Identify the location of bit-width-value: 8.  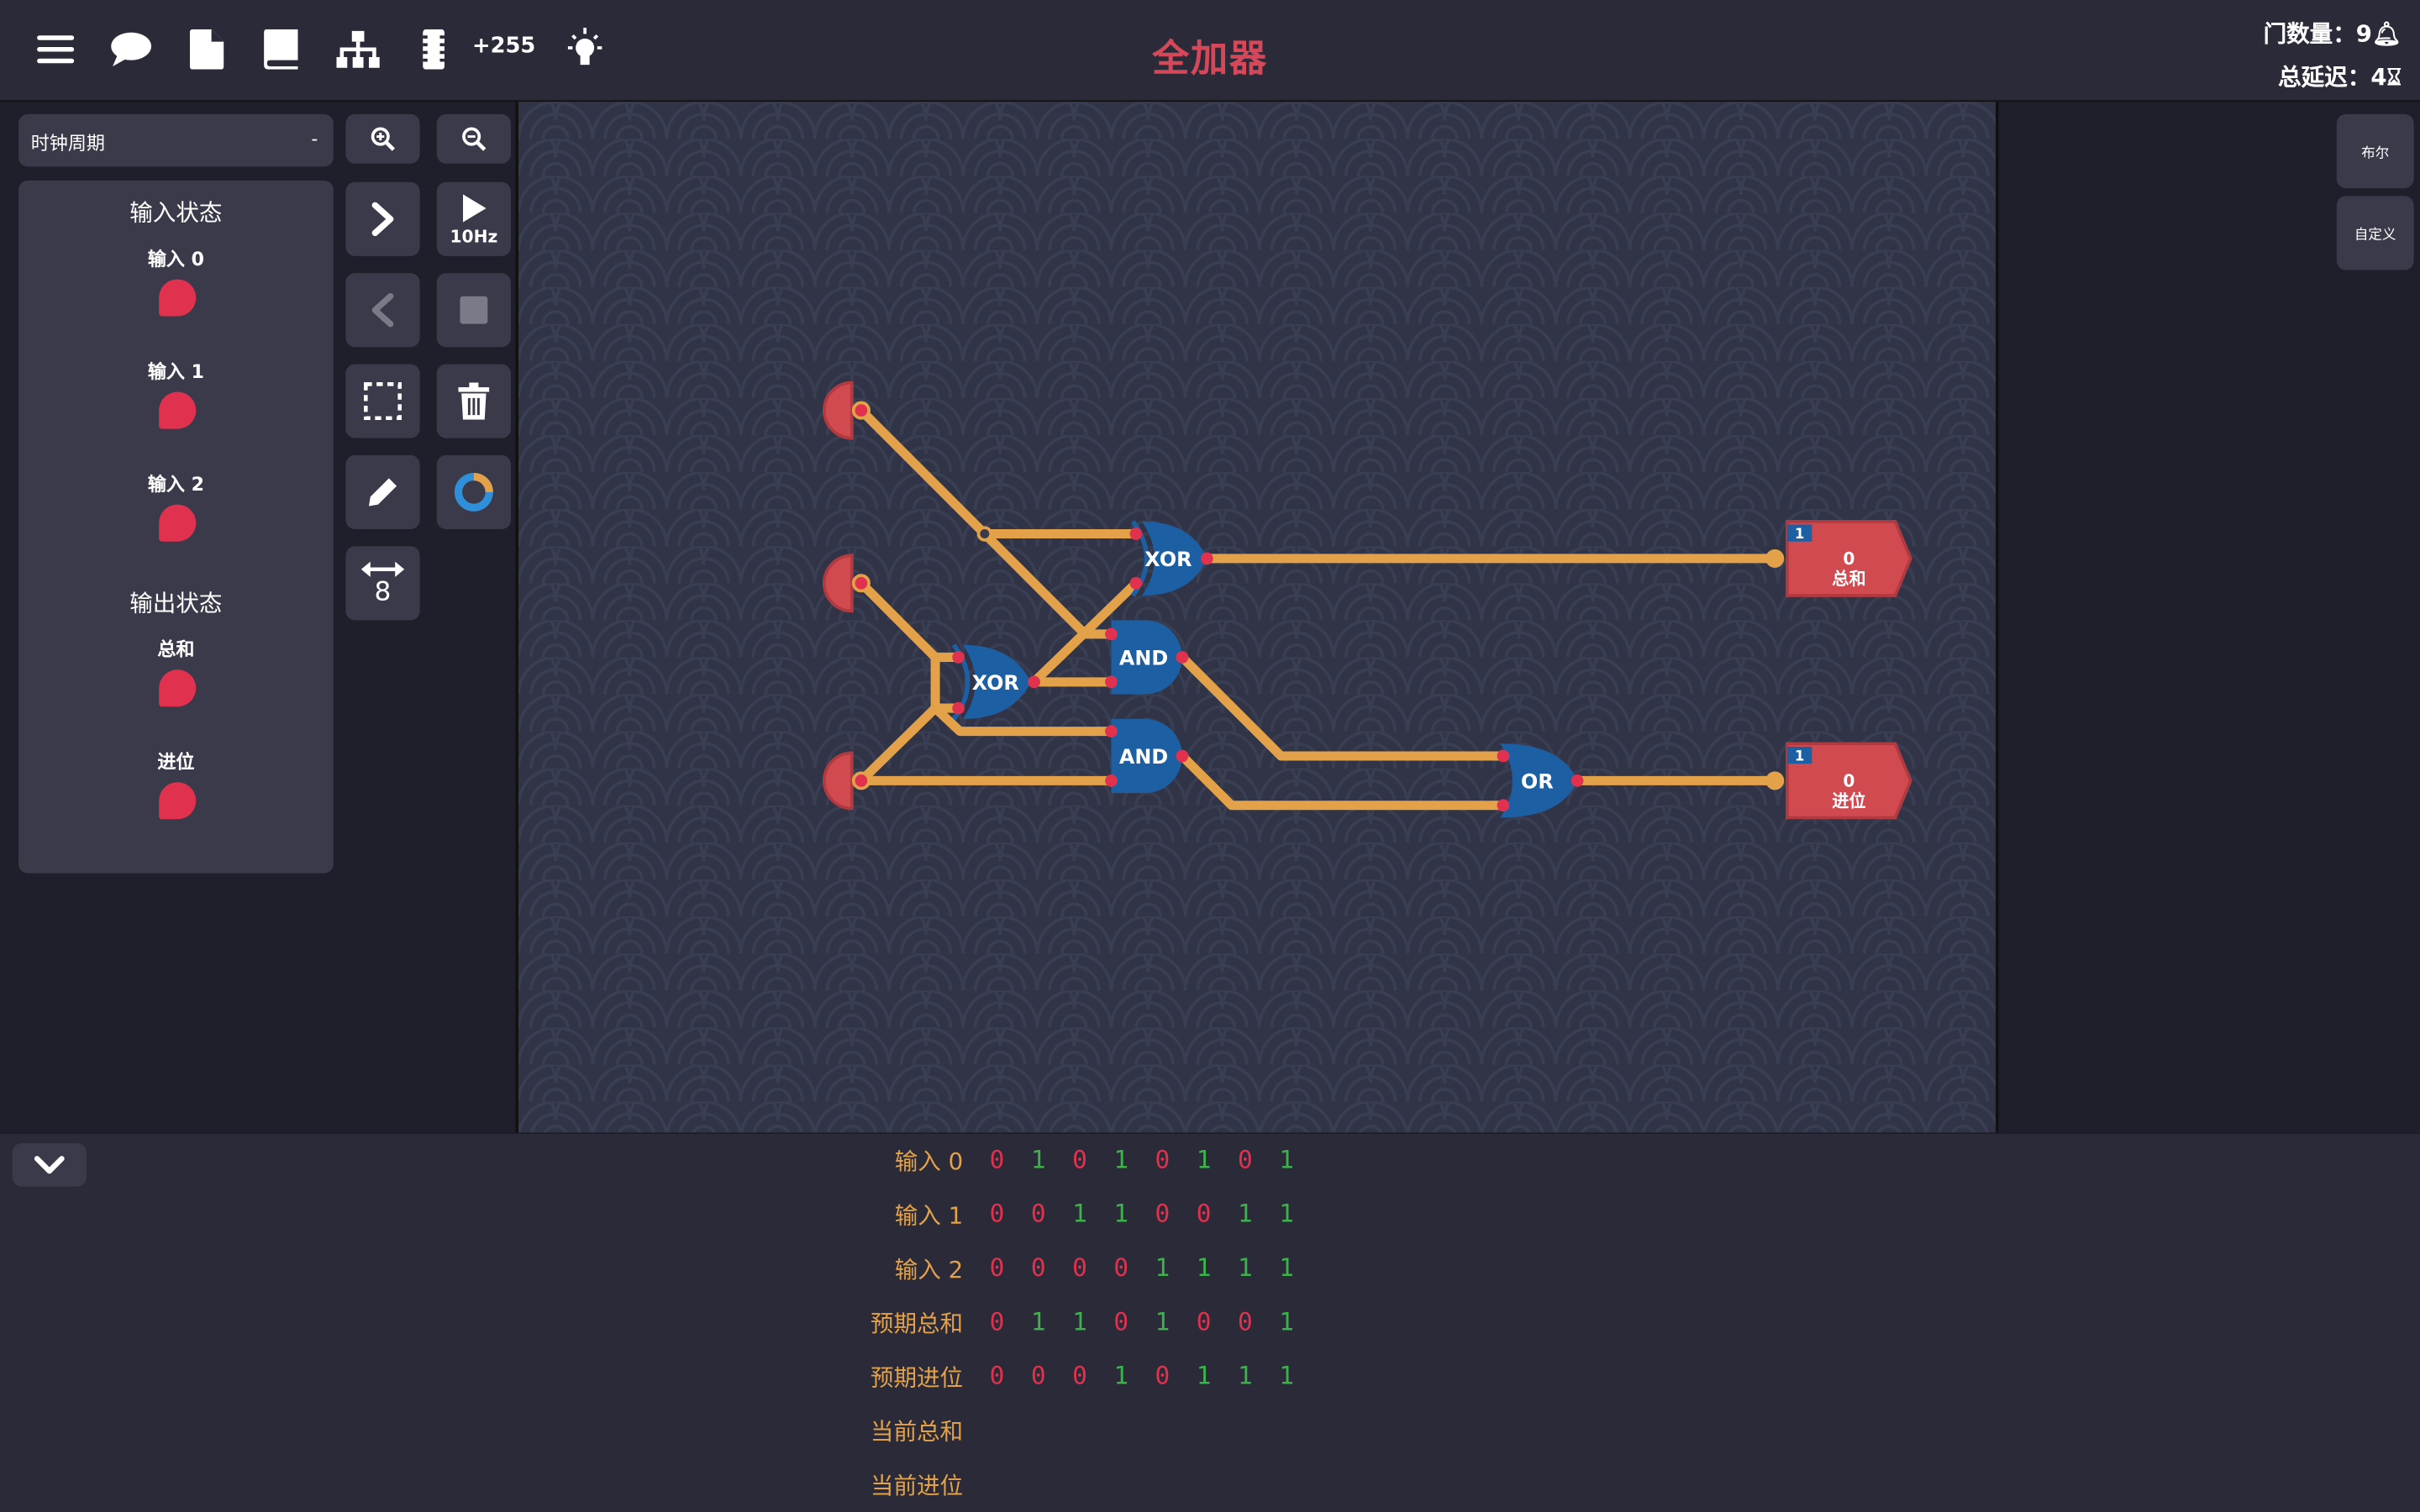
(383, 592).